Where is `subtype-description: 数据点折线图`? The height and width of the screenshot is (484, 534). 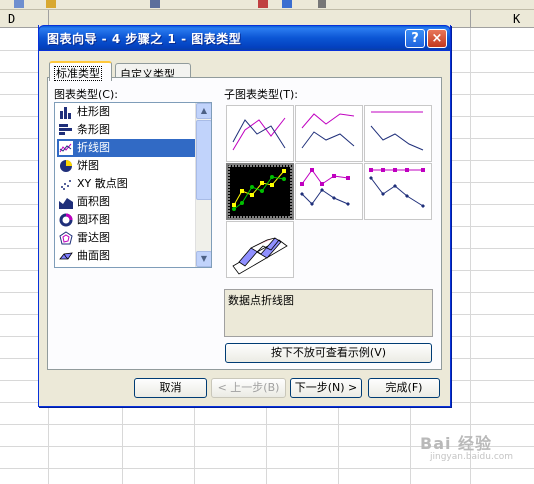
subtype-description: 数据点折线图 is located at coordinates (261, 300).